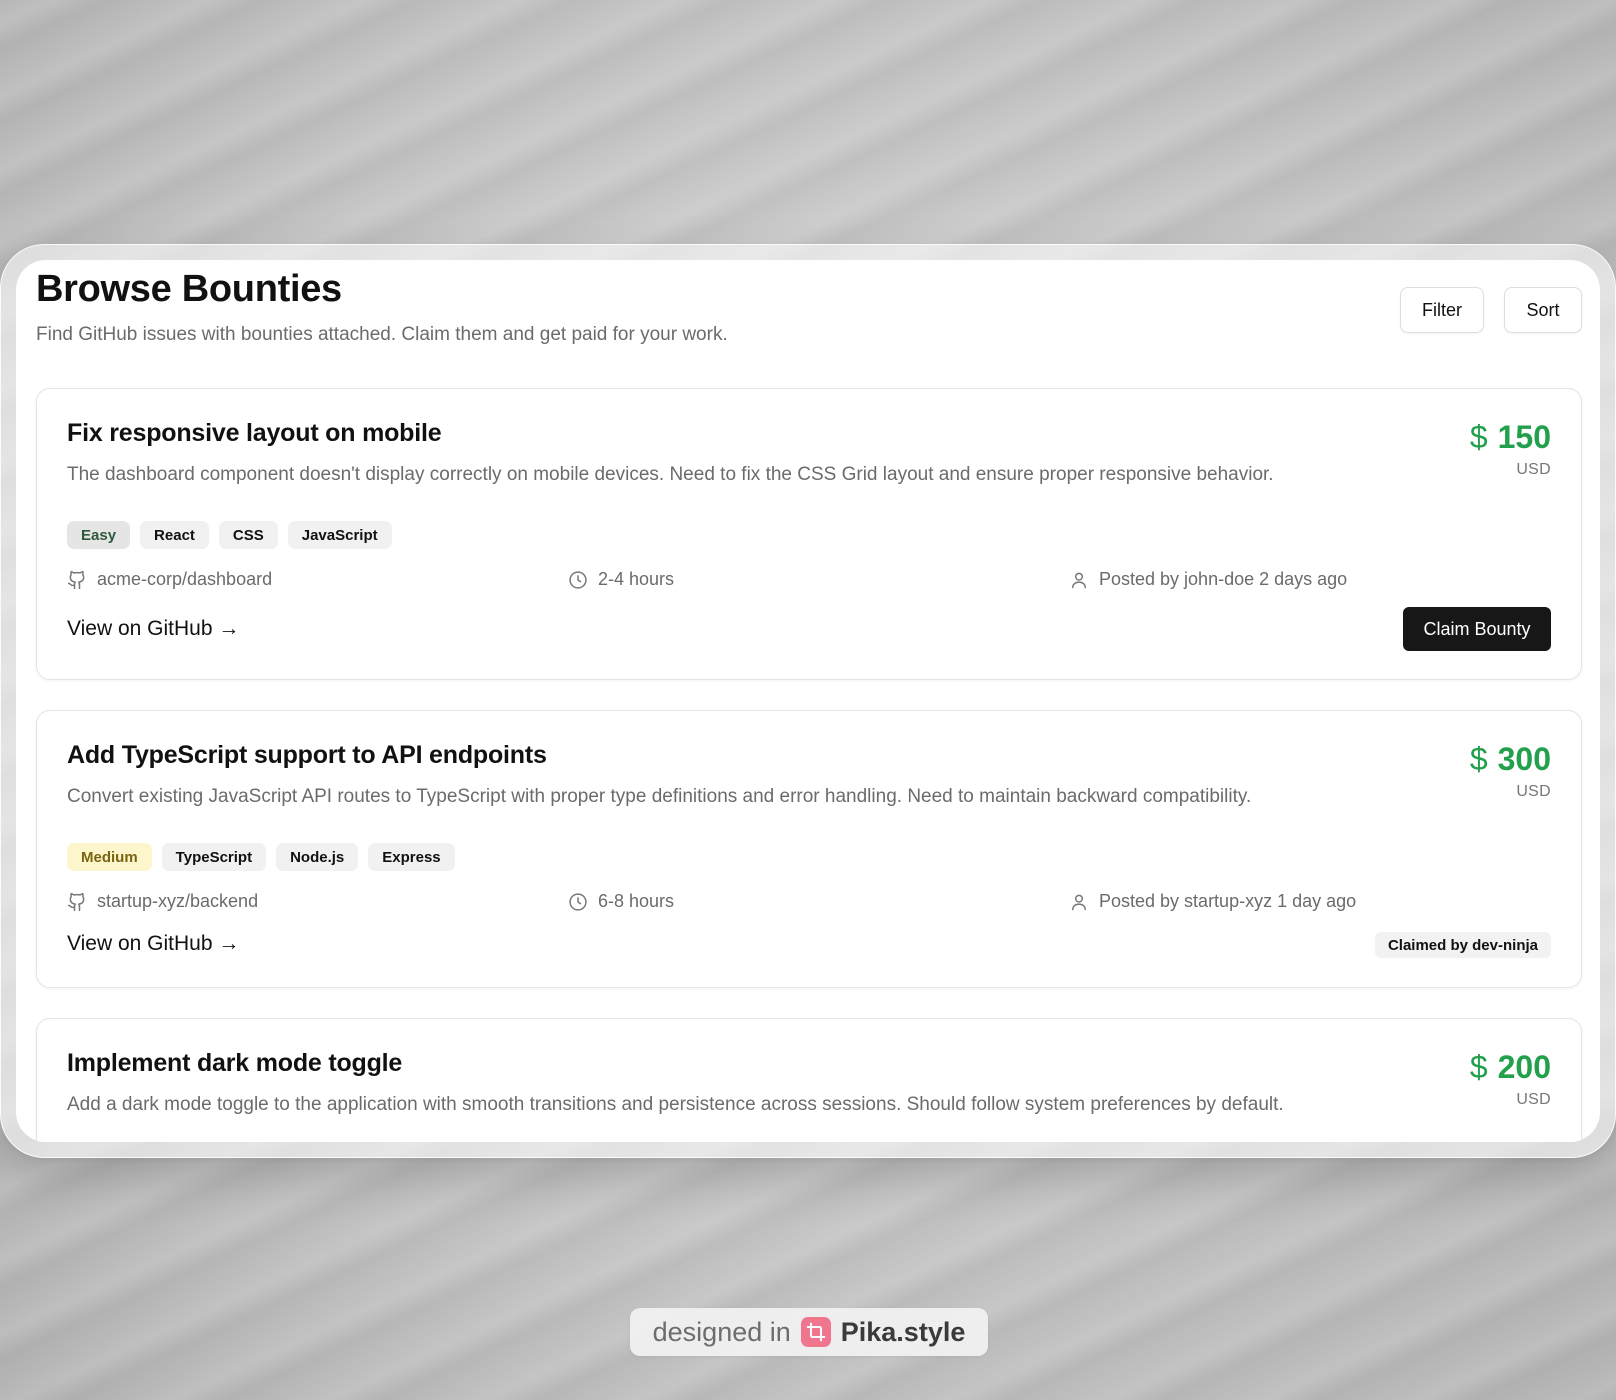 This screenshot has width=1616, height=1400. I want to click on time-estimate-text: 6-8 hours, so click(636, 901).